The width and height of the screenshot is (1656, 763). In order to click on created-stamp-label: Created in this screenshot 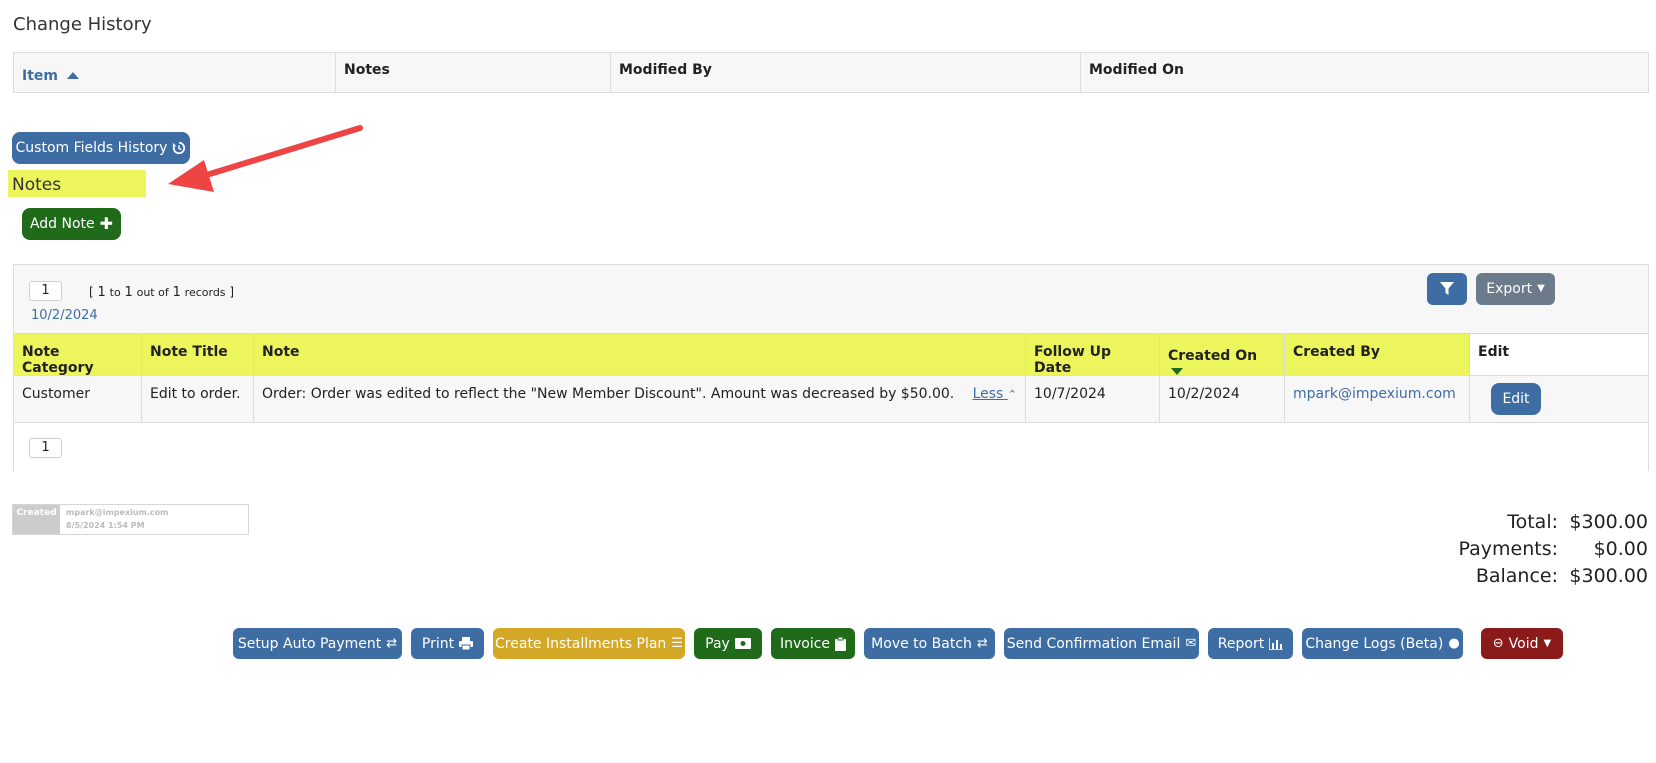, I will do `click(36, 519)`.